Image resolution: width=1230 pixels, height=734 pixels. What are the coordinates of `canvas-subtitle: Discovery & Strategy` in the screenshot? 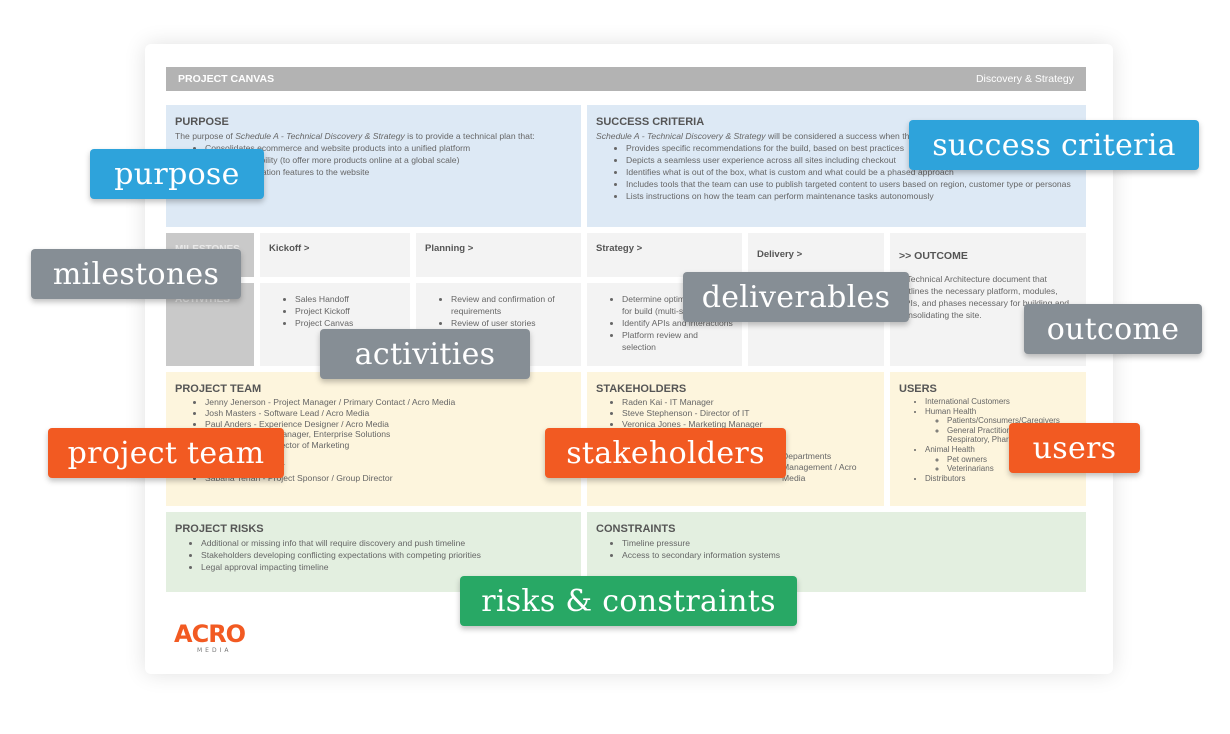 It's located at (1024, 79).